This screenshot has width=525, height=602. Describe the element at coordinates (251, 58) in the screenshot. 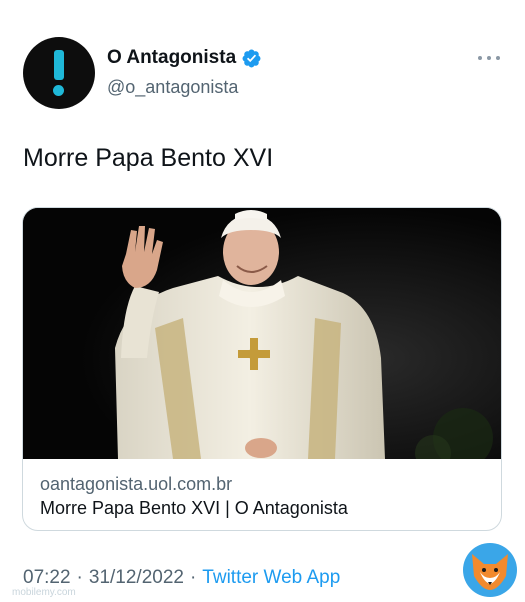

I see `verified-badge-icon` at that location.